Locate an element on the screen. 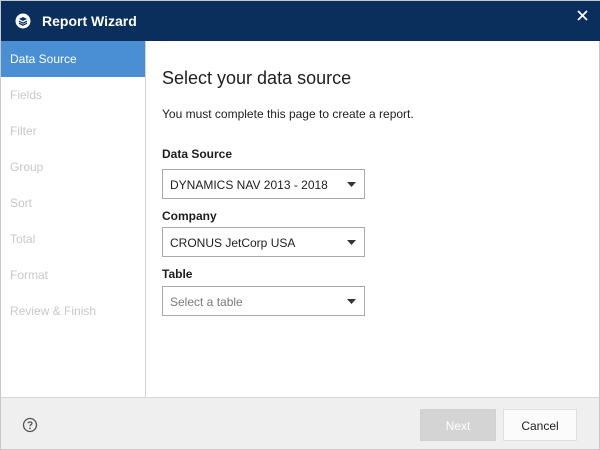 This screenshot has height=450, width=600. table-label: Table is located at coordinates (177, 274).